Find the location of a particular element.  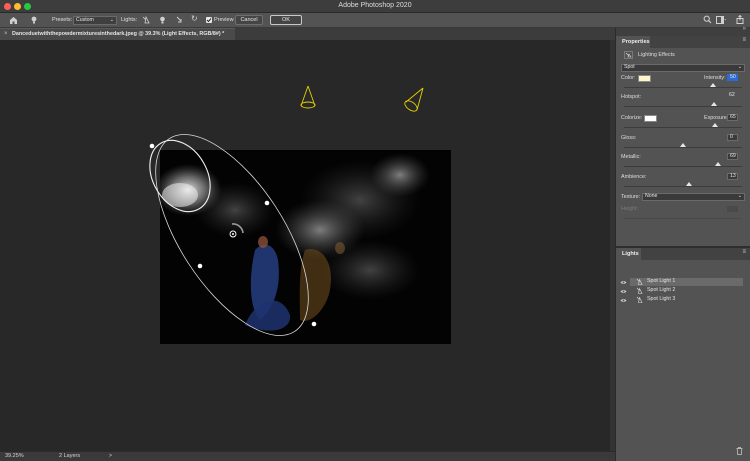

color-swatch is located at coordinates (644, 78).